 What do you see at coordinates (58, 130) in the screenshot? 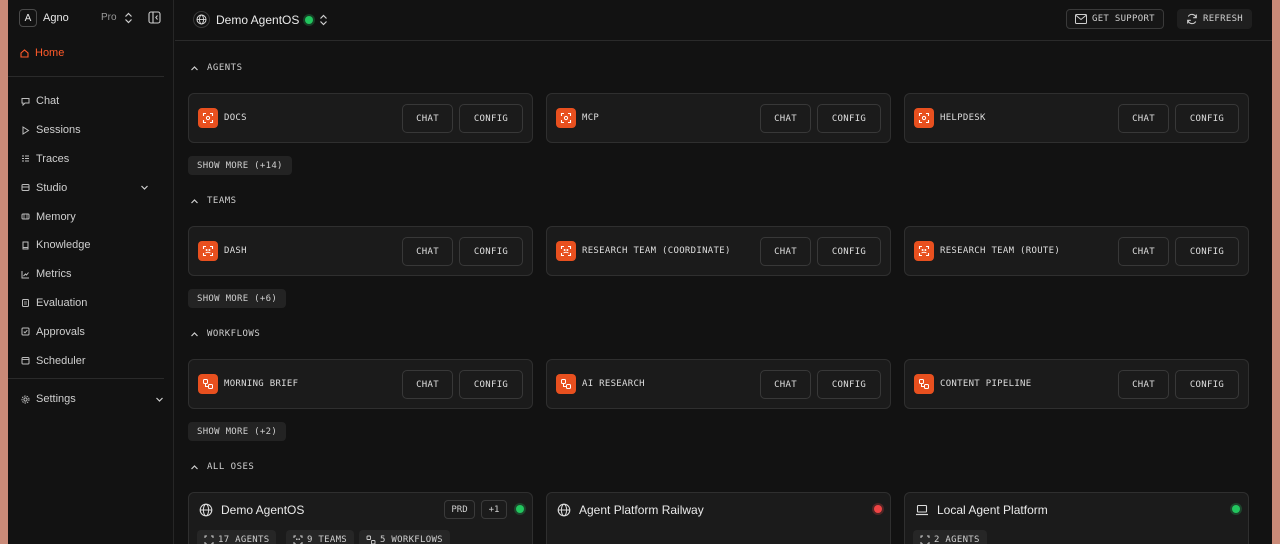
I see `sidebar-item-label: Sessions` at bounding box center [58, 130].